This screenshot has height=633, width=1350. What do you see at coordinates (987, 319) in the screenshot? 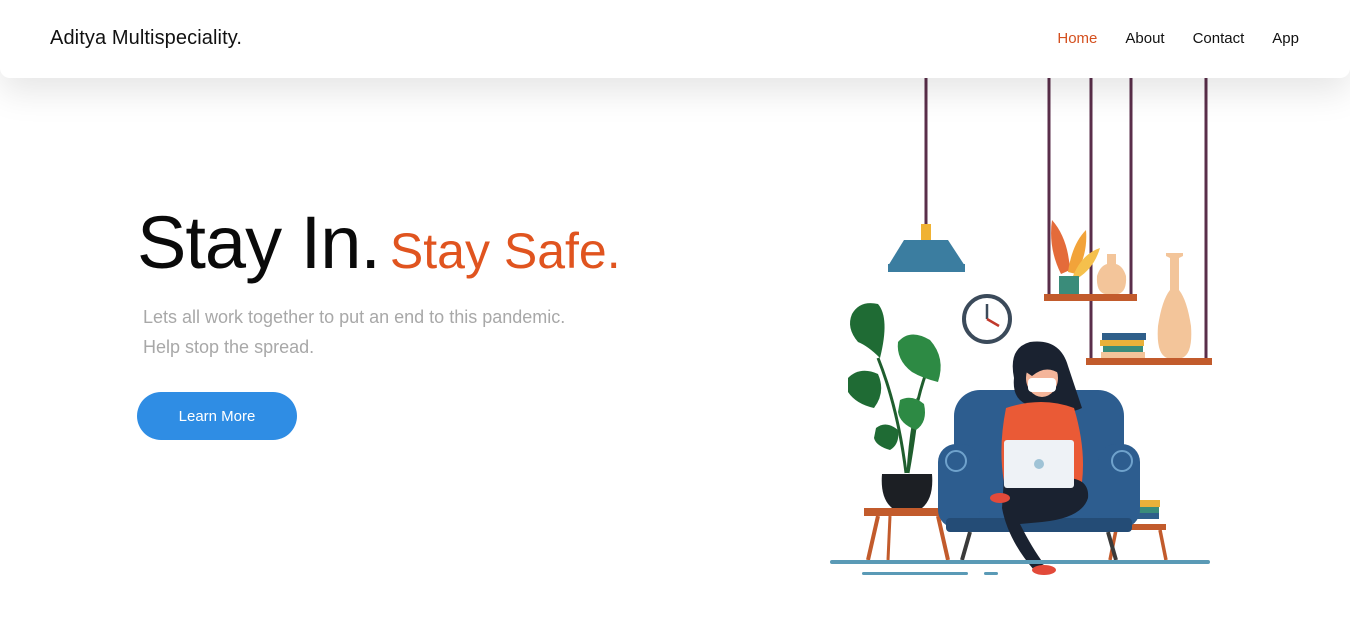
I see `wall-clock-icon` at bounding box center [987, 319].